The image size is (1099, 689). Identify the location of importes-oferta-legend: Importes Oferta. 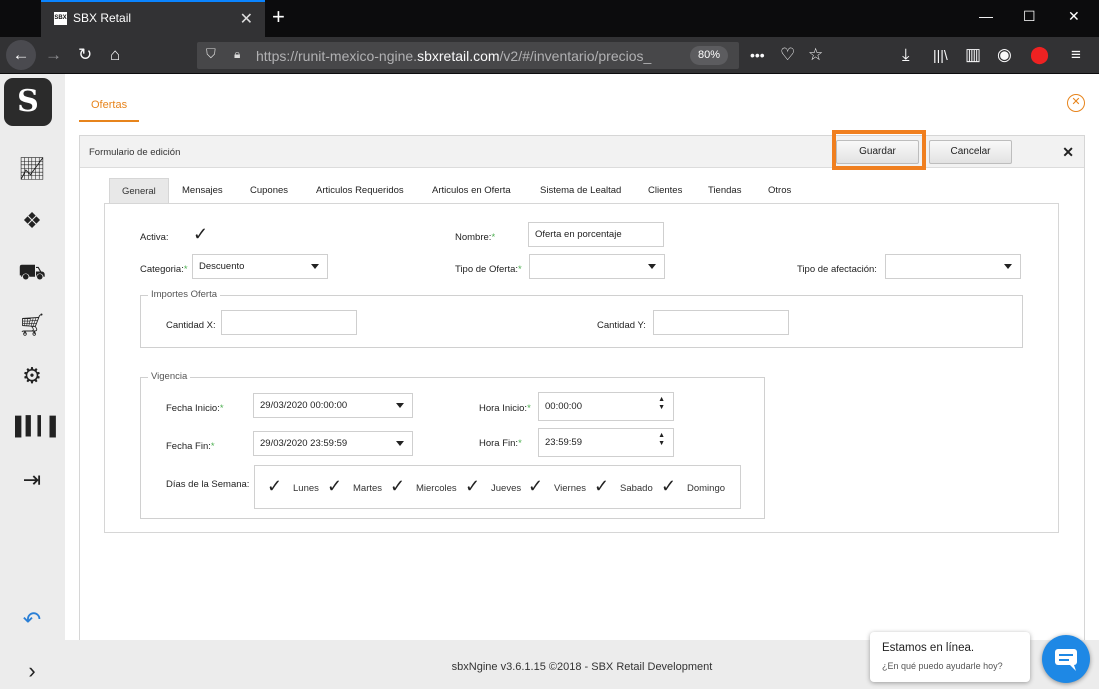
(184, 294).